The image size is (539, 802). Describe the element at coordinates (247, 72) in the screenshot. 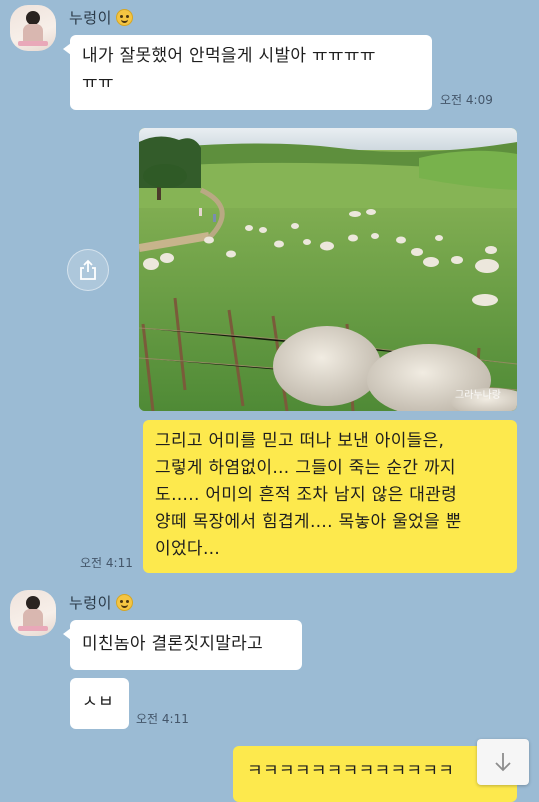

I see `message-bubble: 내가 잘못했어 안먹을게 시발아 ㅠㅠㅠㅠ ㅠㅠ` at that location.